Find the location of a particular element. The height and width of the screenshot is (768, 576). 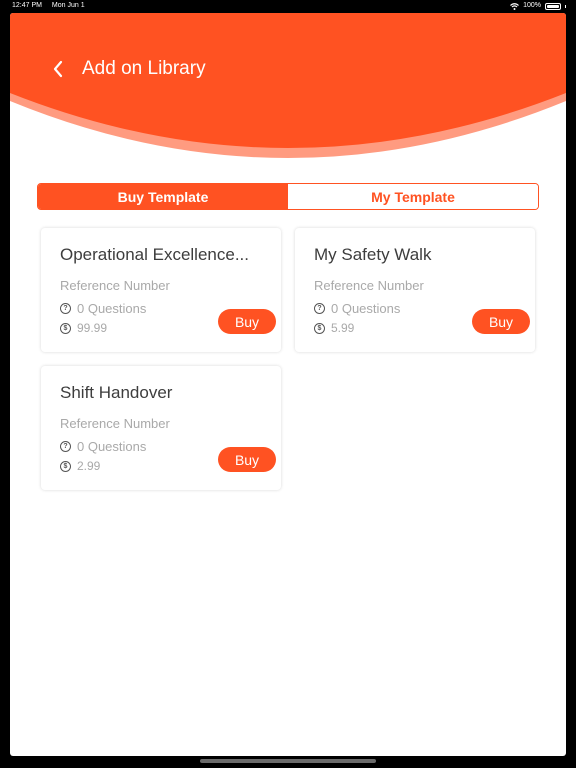

template-title: Shift Handover is located at coordinates (116, 392).